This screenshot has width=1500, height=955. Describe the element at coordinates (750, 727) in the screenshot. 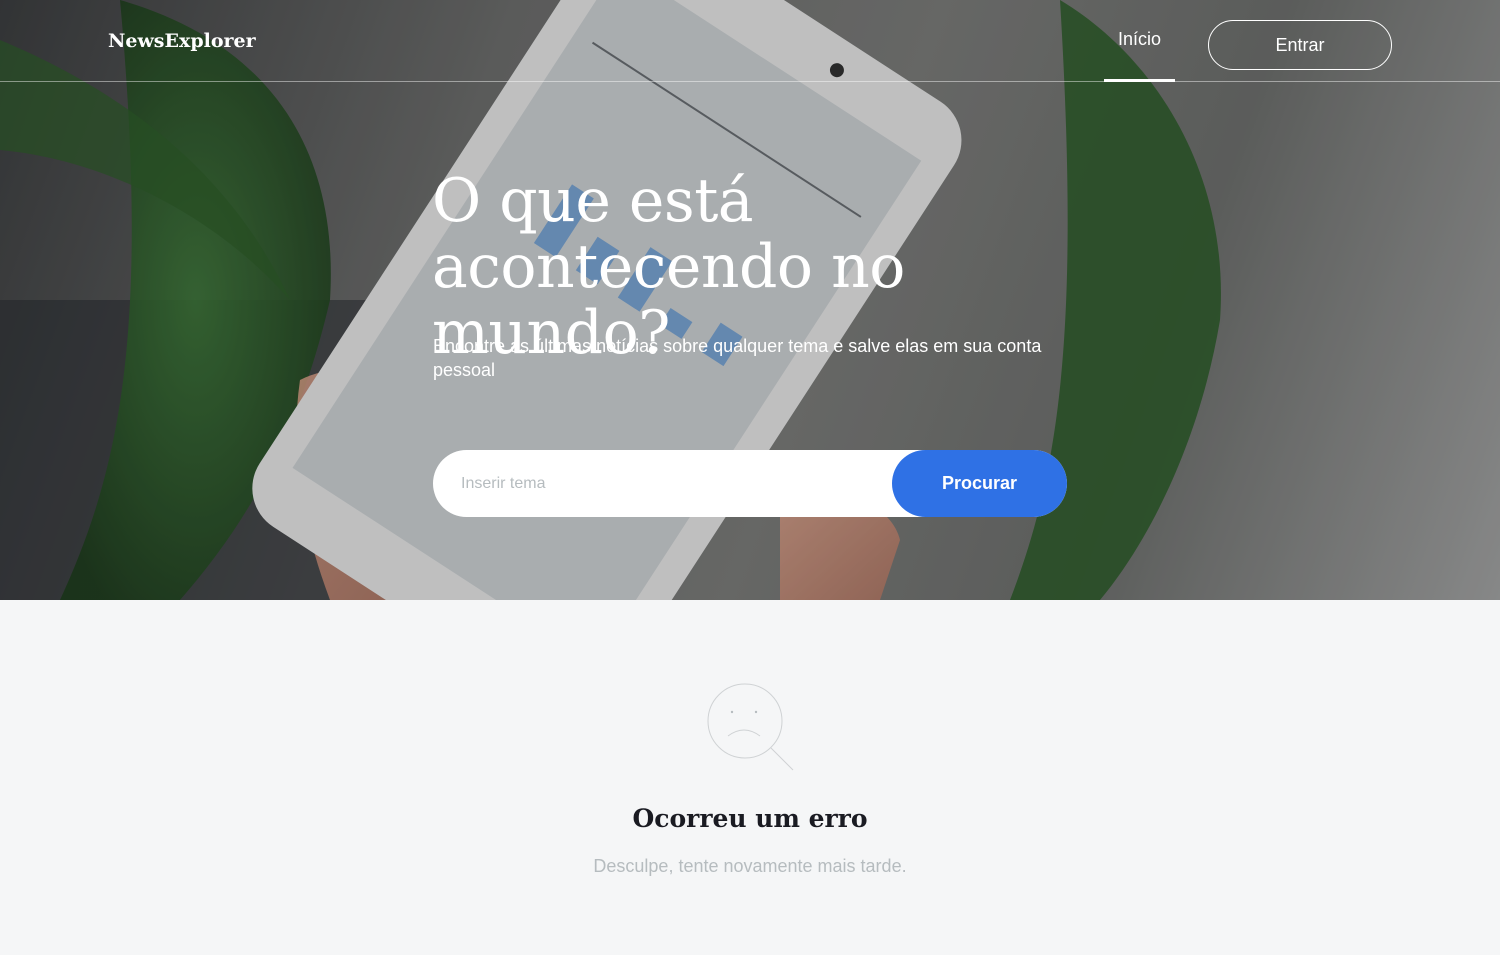

I see `sad-face-search-icon` at that location.